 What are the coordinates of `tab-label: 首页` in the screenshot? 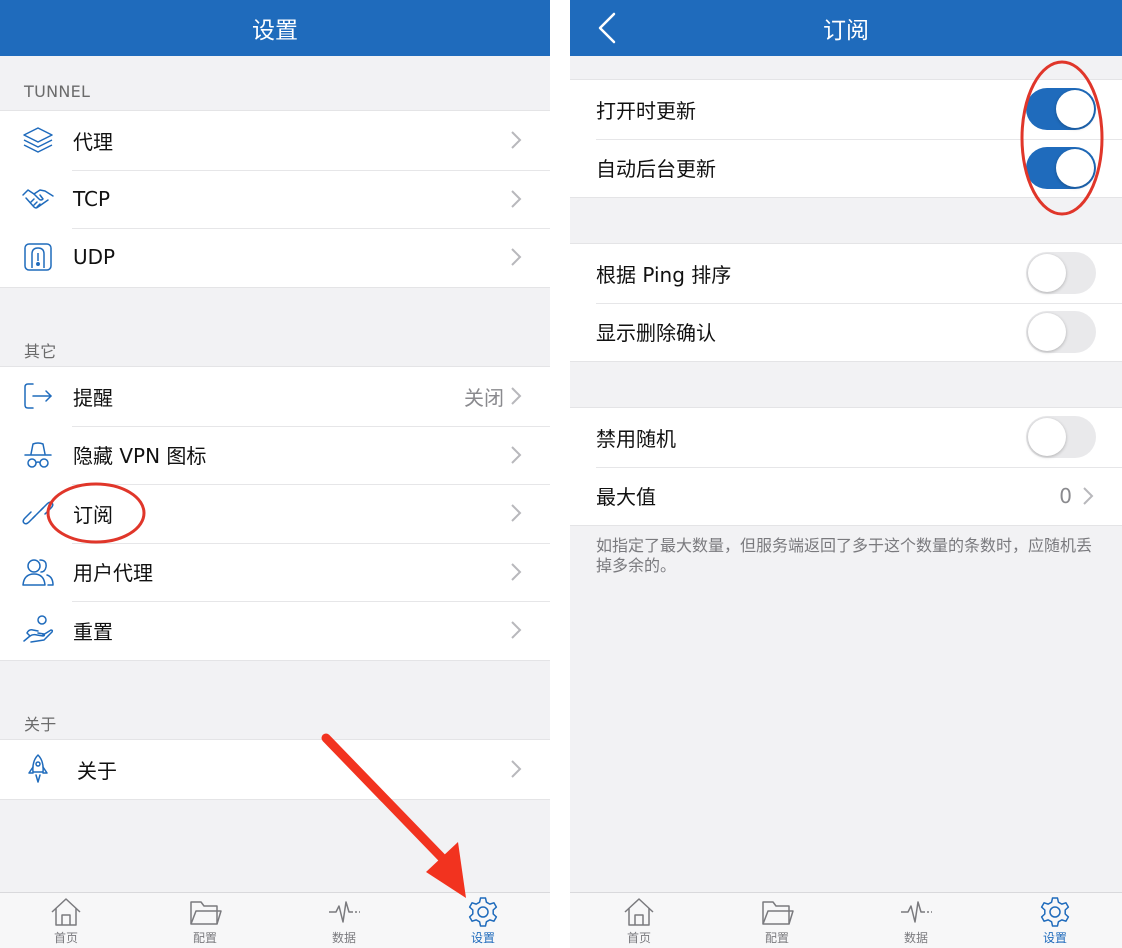 It's located at (638, 938).